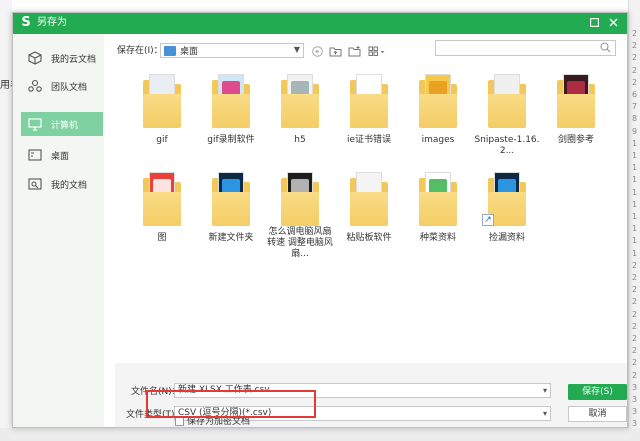 The height and width of the screenshot is (441, 640). I want to click on view-mode-button, so click(377, 51).